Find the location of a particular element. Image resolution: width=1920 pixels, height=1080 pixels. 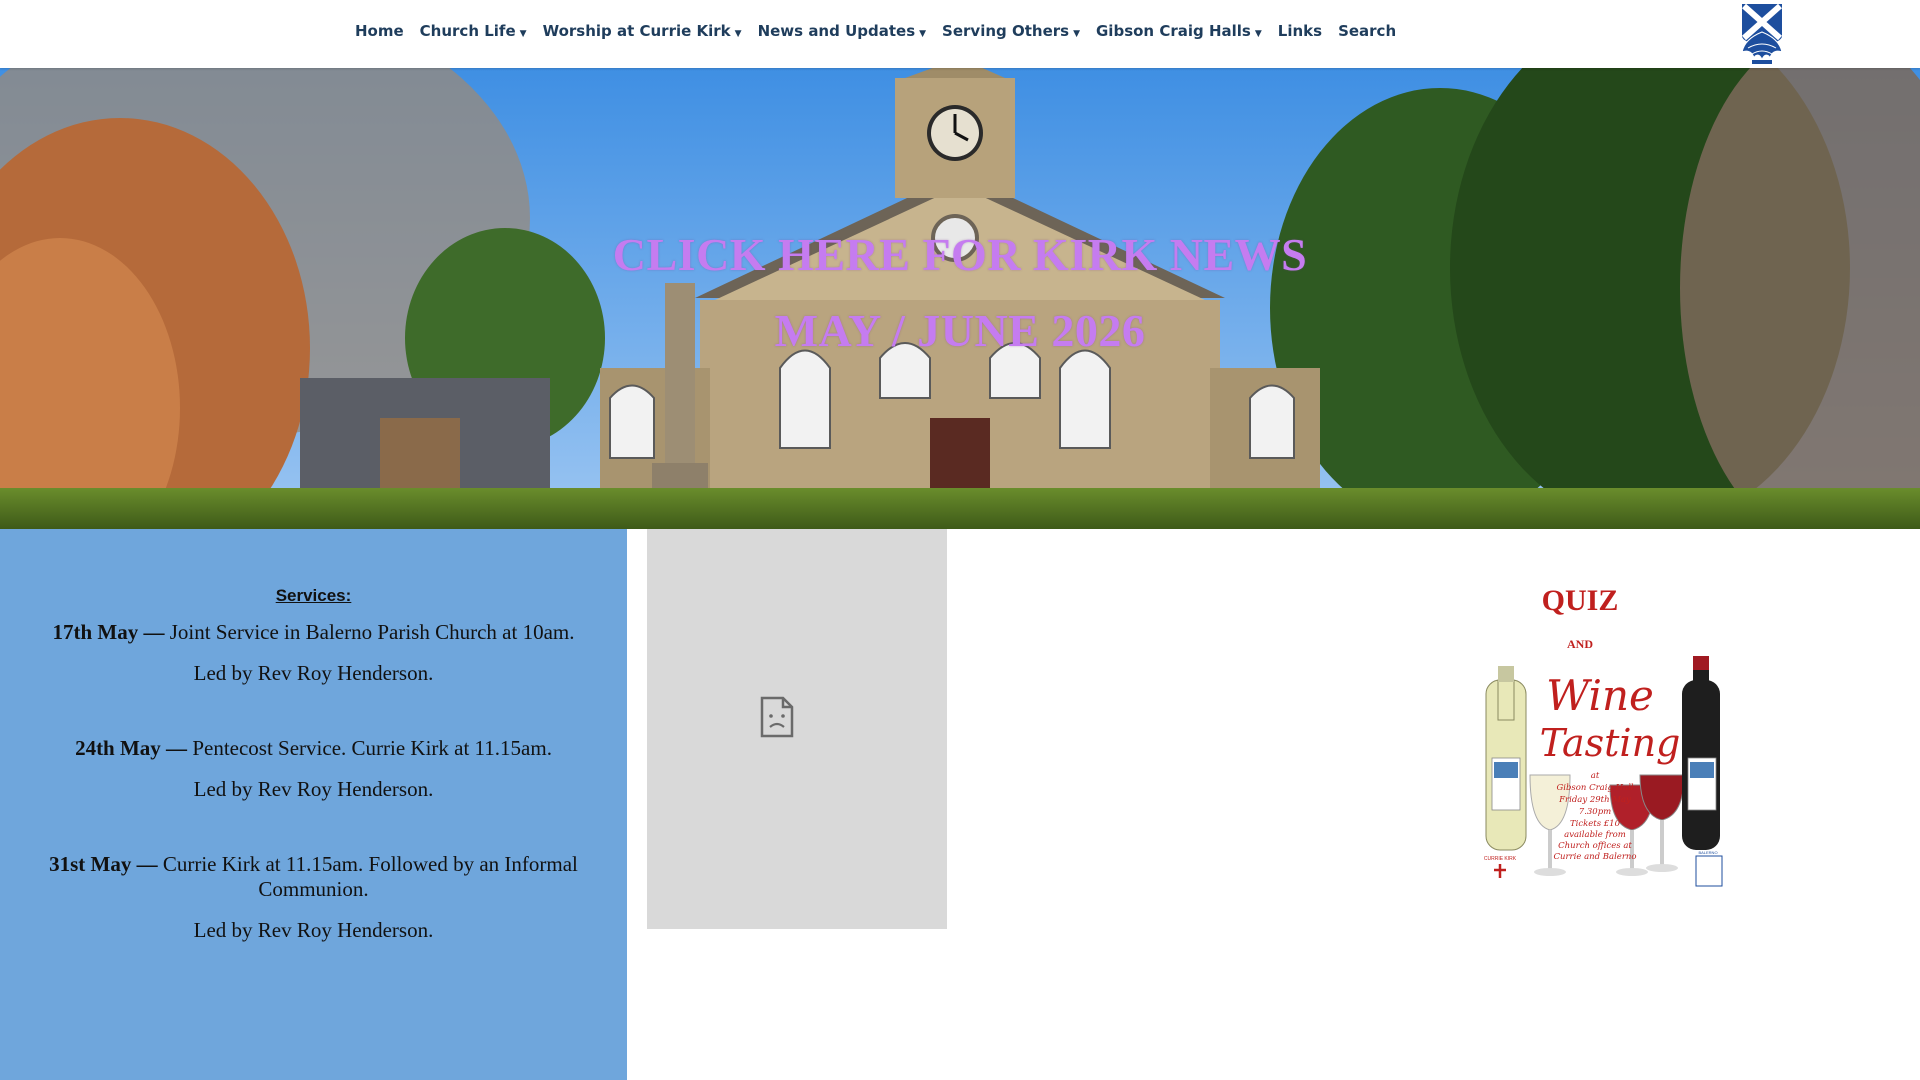

nav-item-label: Links is located at coordinates (1300, 31).